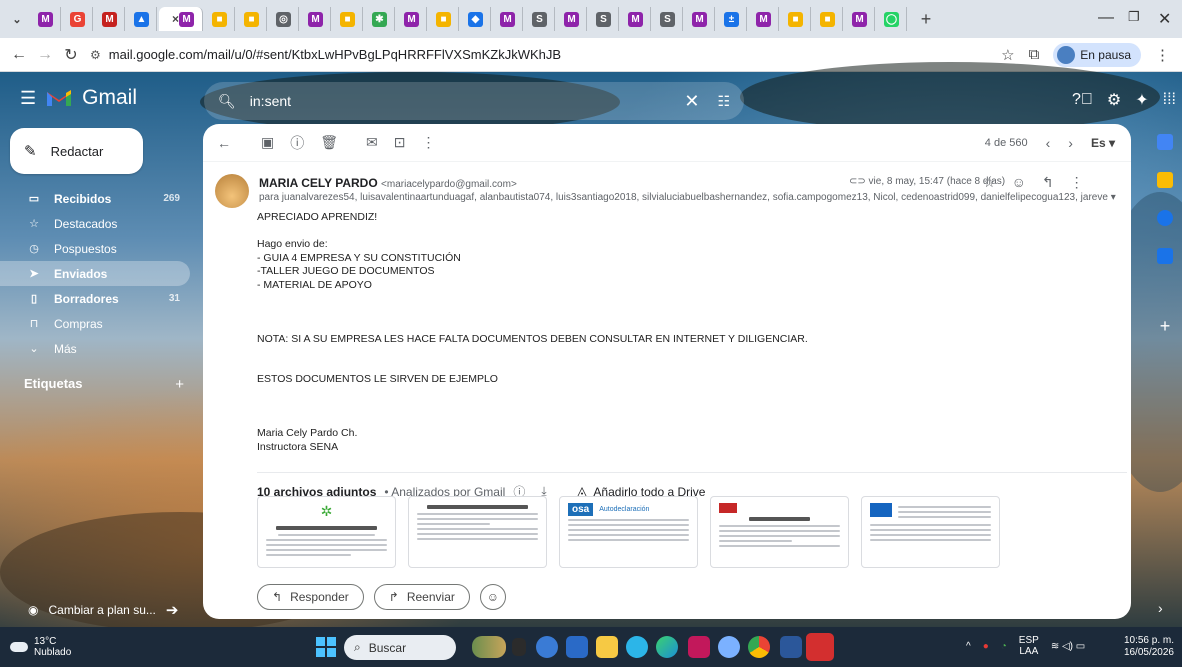 The height and width of the screenshot is (667, 1182). Describe the element at coordinates (1114, 100) in the screenshot. I see `settings-gear-icon: ⚙` at that location.